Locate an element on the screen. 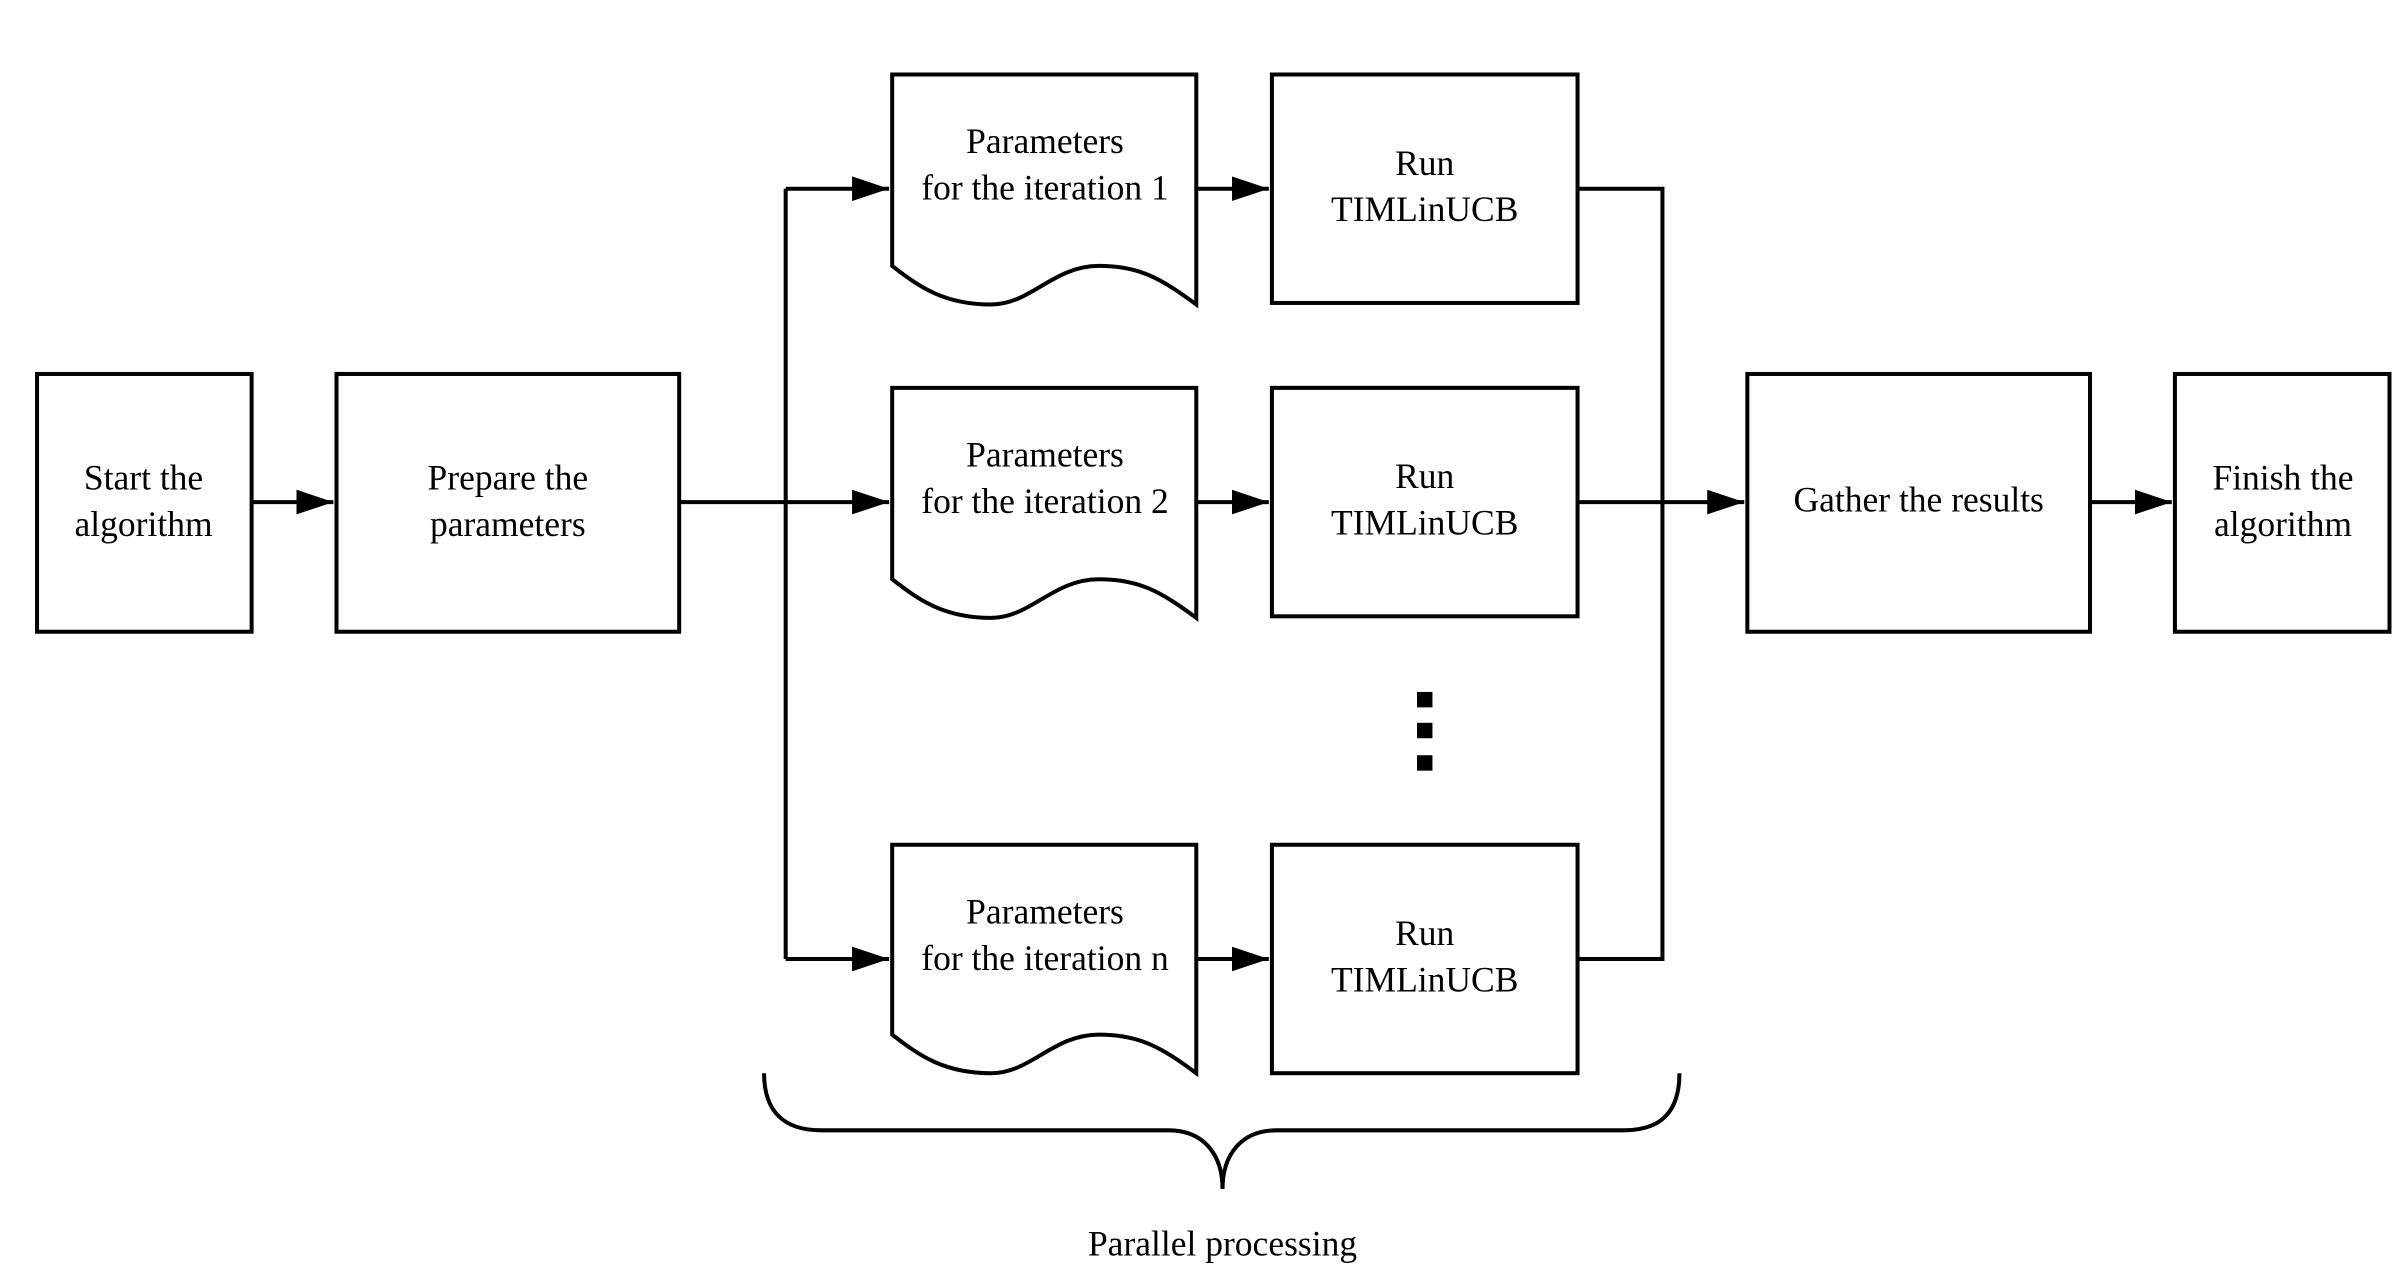 This screenshot has height=1282, width=2408. params-2-line2: for the iteration 2 is located at coordinates (1044, 501).